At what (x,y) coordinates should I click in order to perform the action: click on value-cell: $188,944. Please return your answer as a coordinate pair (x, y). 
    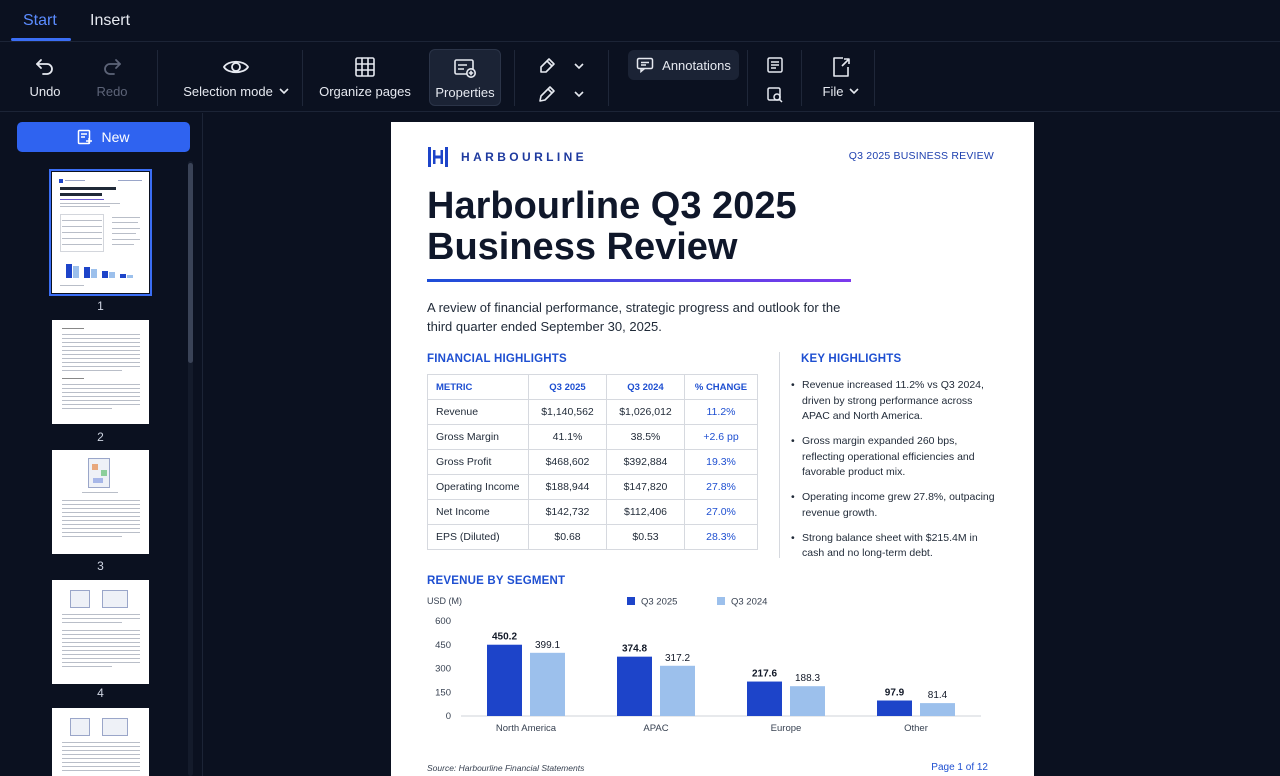
    Looking at the image, I should click on (567, 487).